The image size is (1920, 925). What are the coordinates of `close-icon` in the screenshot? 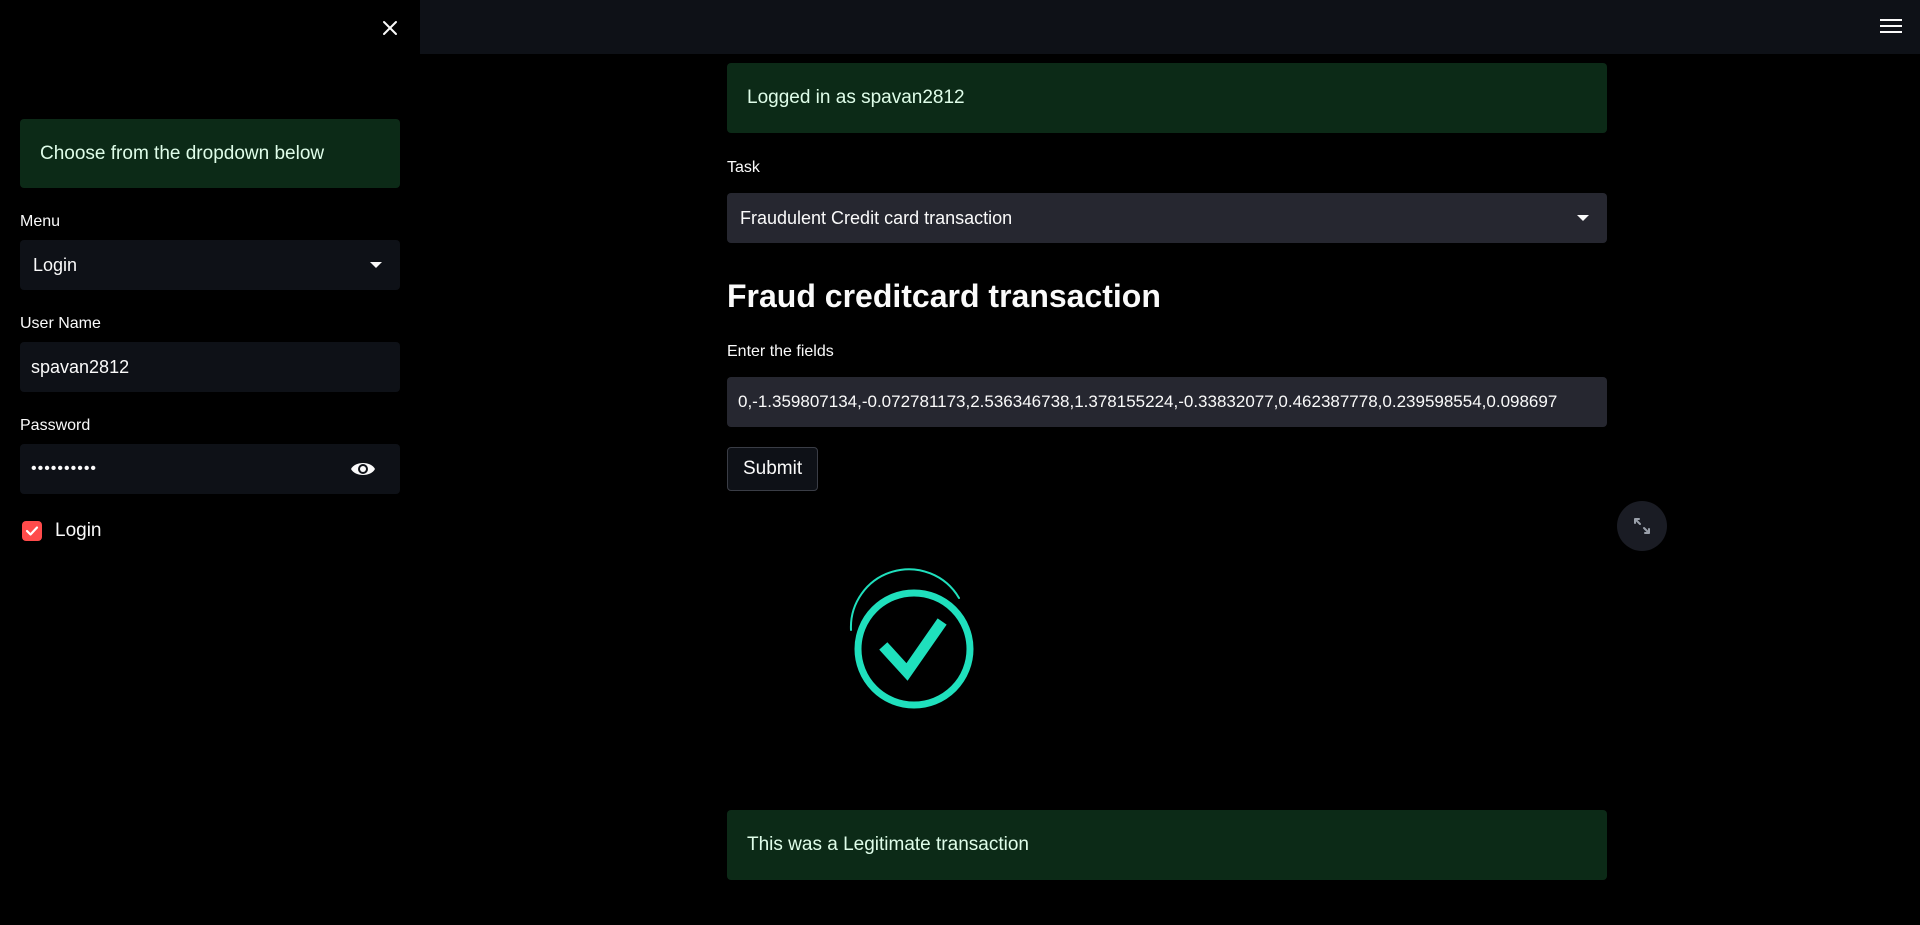 It's located at (390, 28).